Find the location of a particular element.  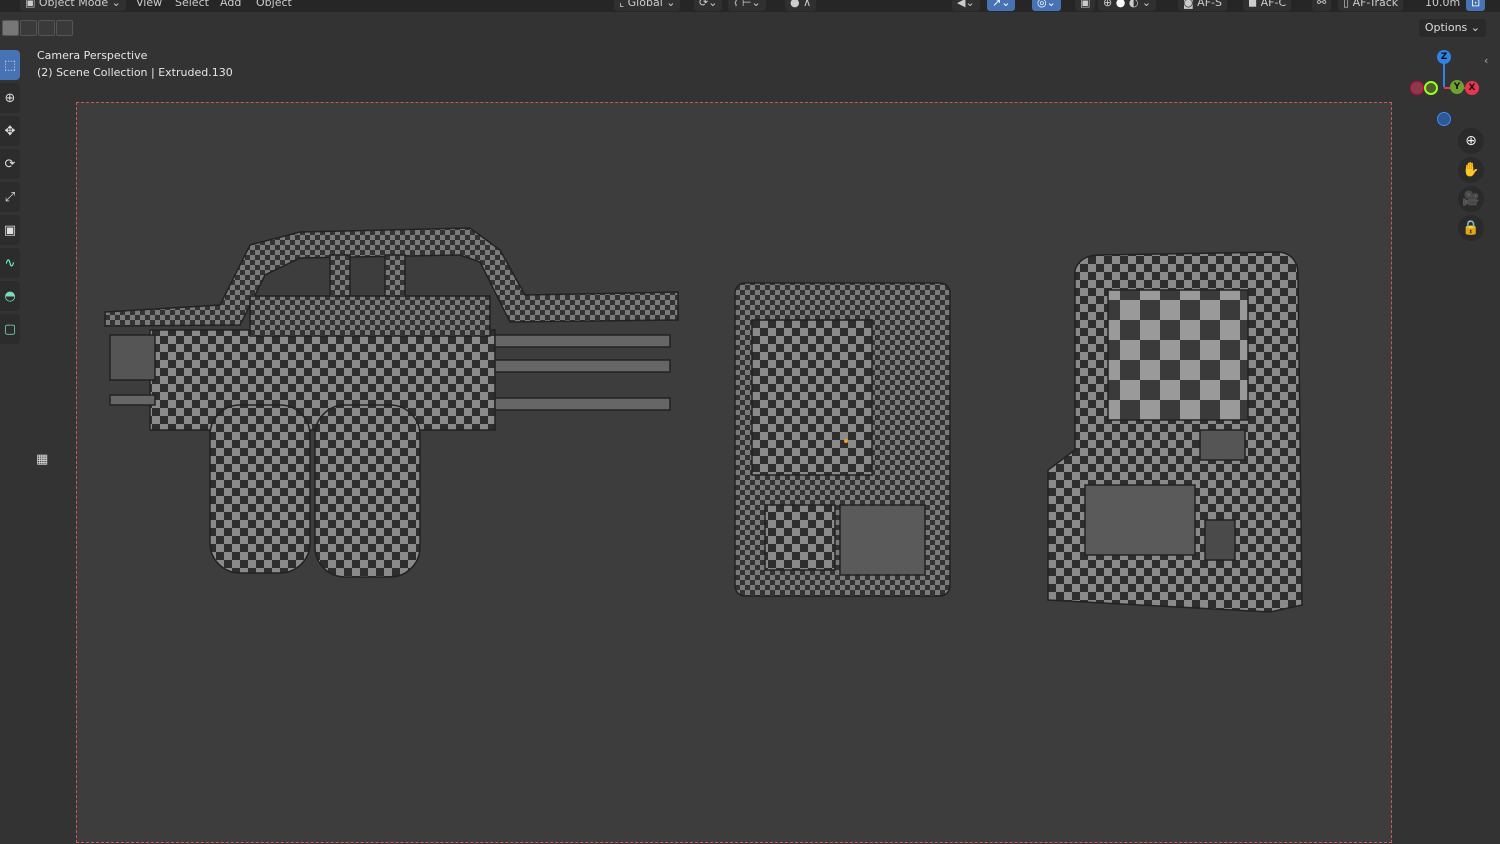

panel-model is located at coordinates (842, 439).